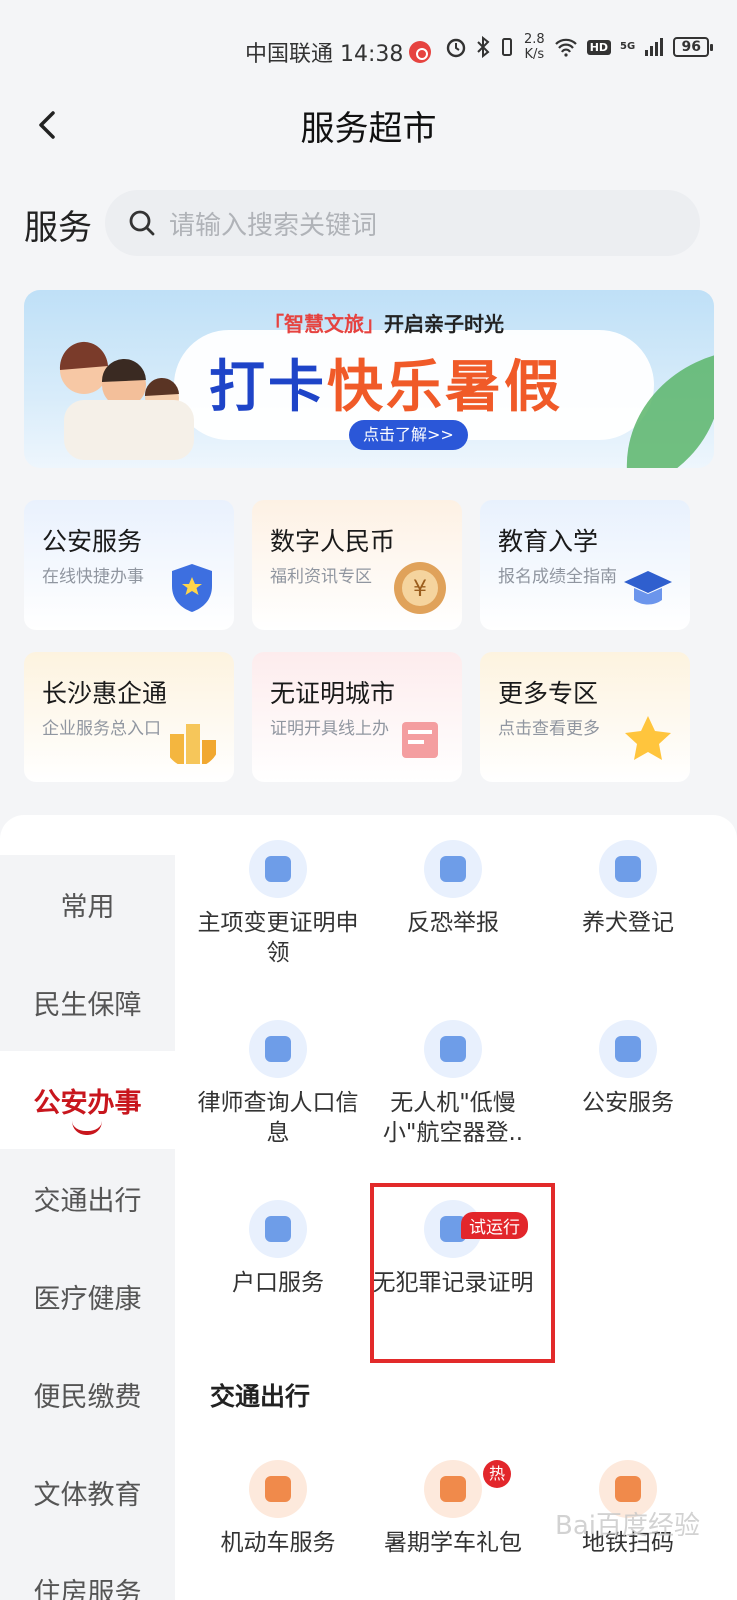 The image size is (737, 1600). Describe the element at coordinates (585, 717) in the screenshot. I see `card-more: 更多专区 点击查看更多` at that location.